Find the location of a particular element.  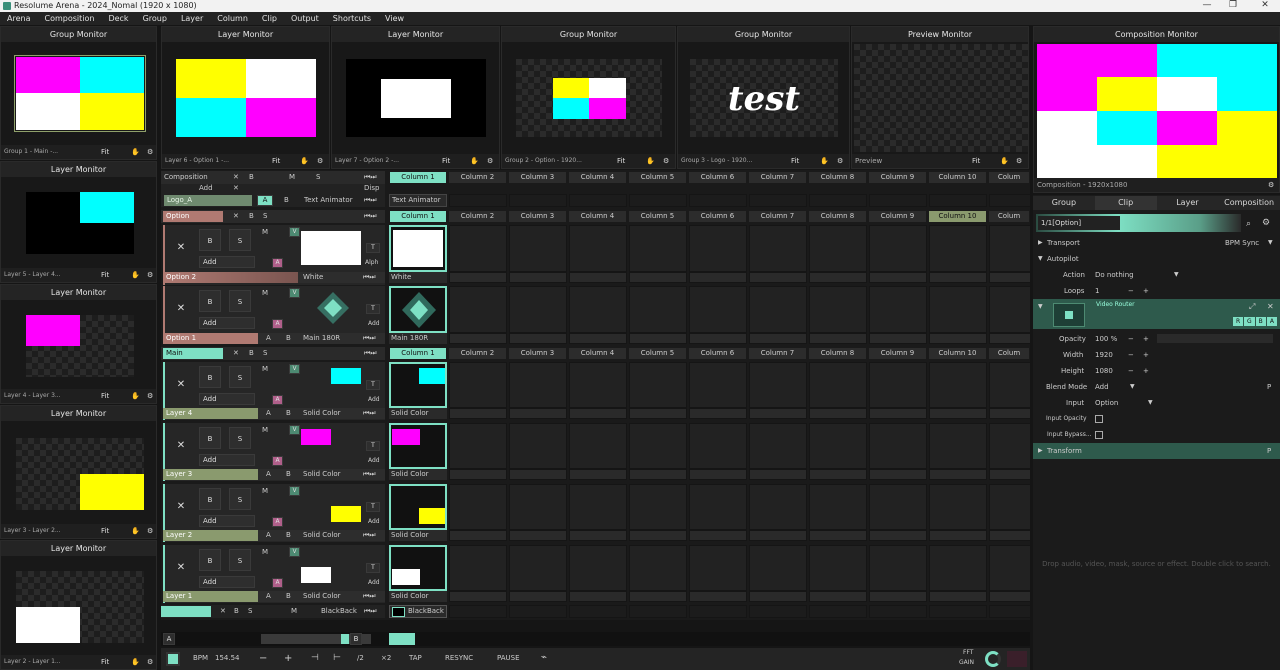

minimize-button: — is located at coordinates (1207, 6).